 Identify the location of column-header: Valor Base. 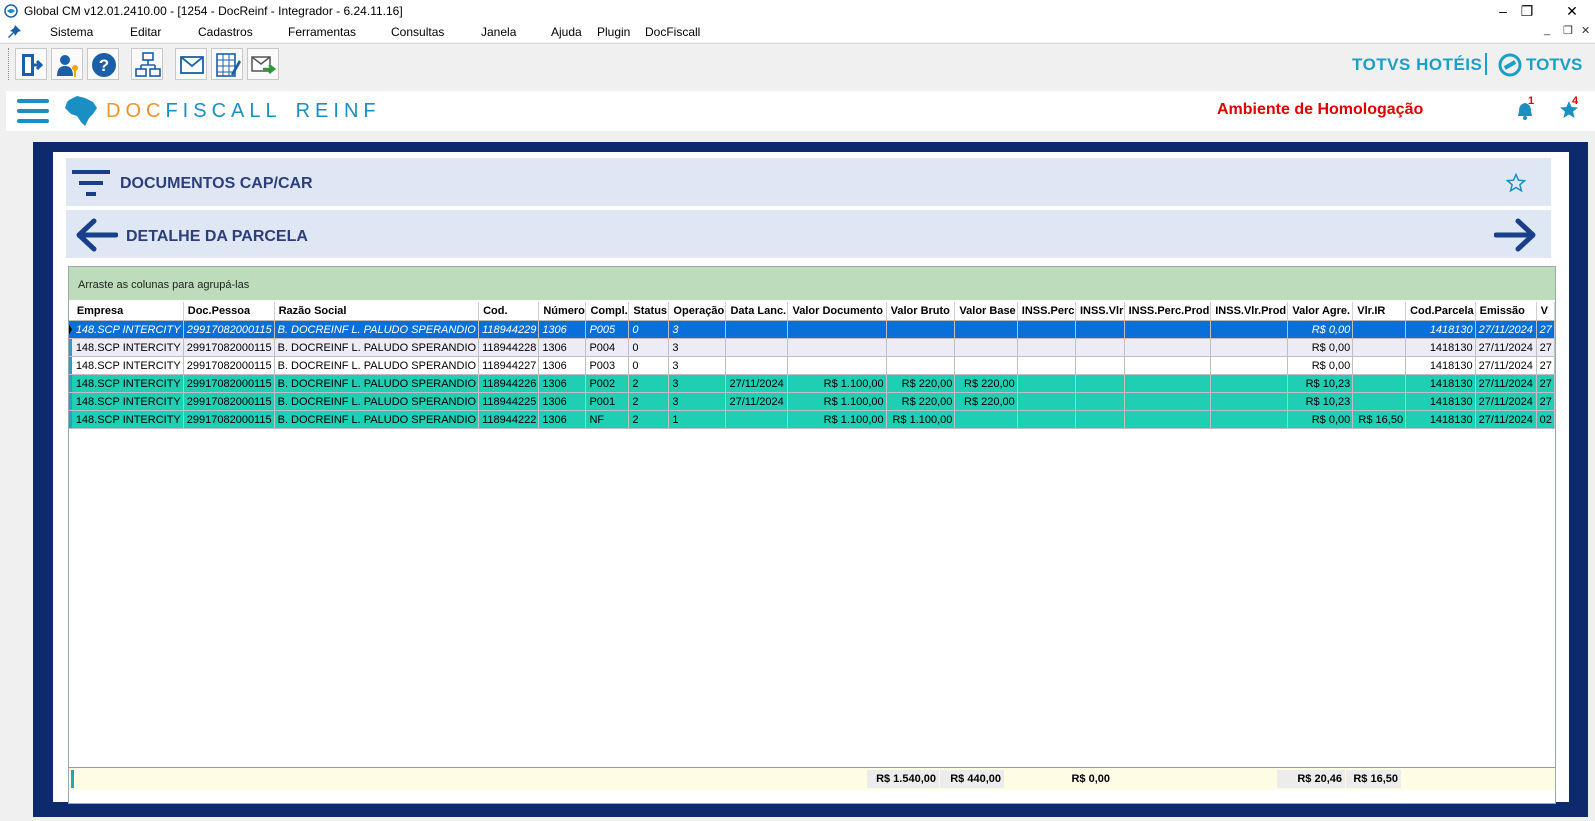
(986, 311).